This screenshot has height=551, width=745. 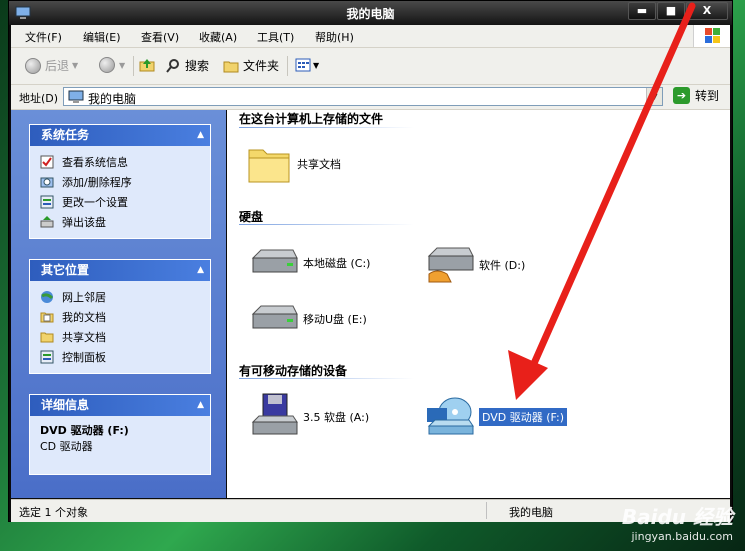 What do you see at coordinates (47, 317) in the screenshot?
I see `documents-folder-icon` at bounding box center [47, 317].